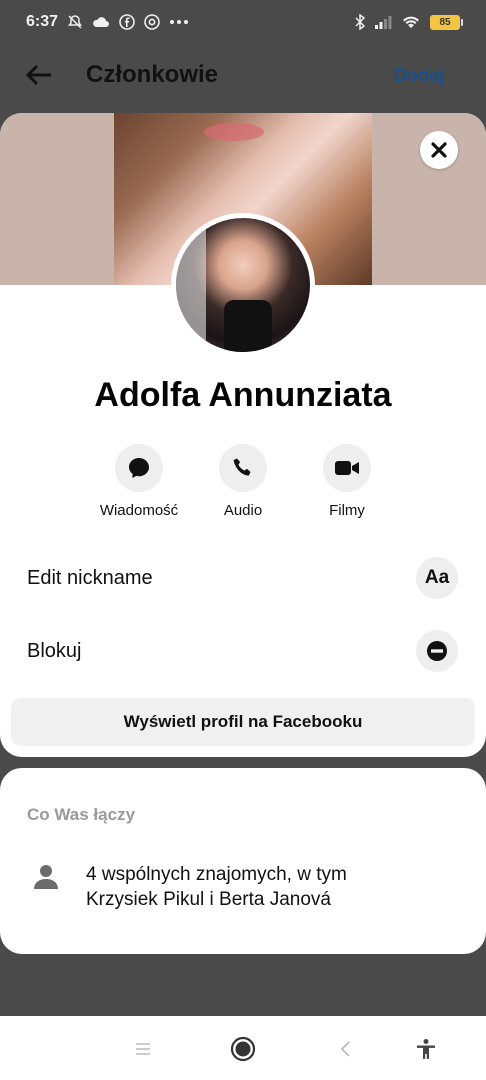  What do you see at coordinates (347, 510) in the screenshot?
I see `video-label: Filmy` at bounding box center [347, 510].